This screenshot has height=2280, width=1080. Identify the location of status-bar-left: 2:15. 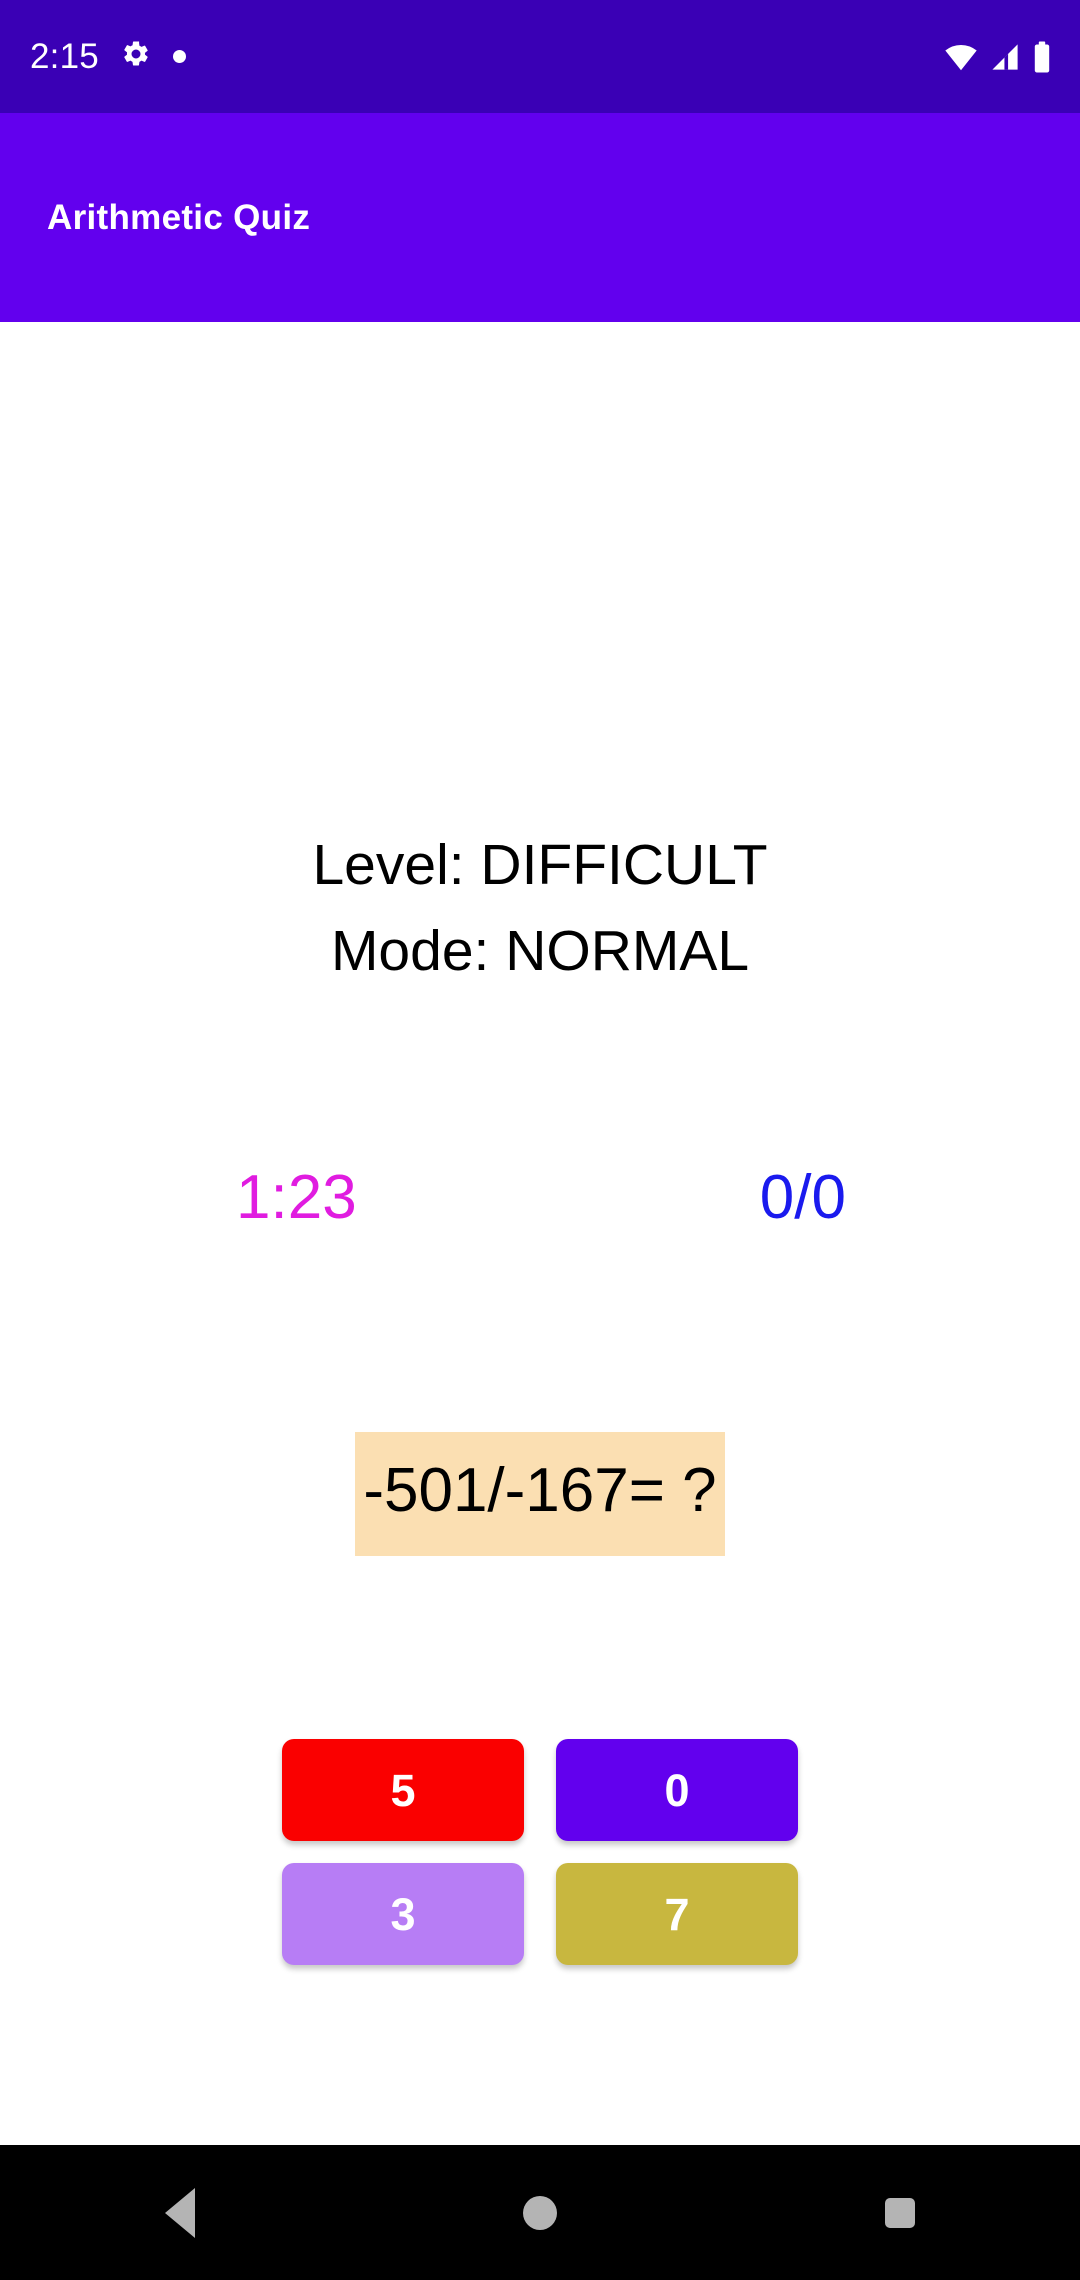
(108, 56).